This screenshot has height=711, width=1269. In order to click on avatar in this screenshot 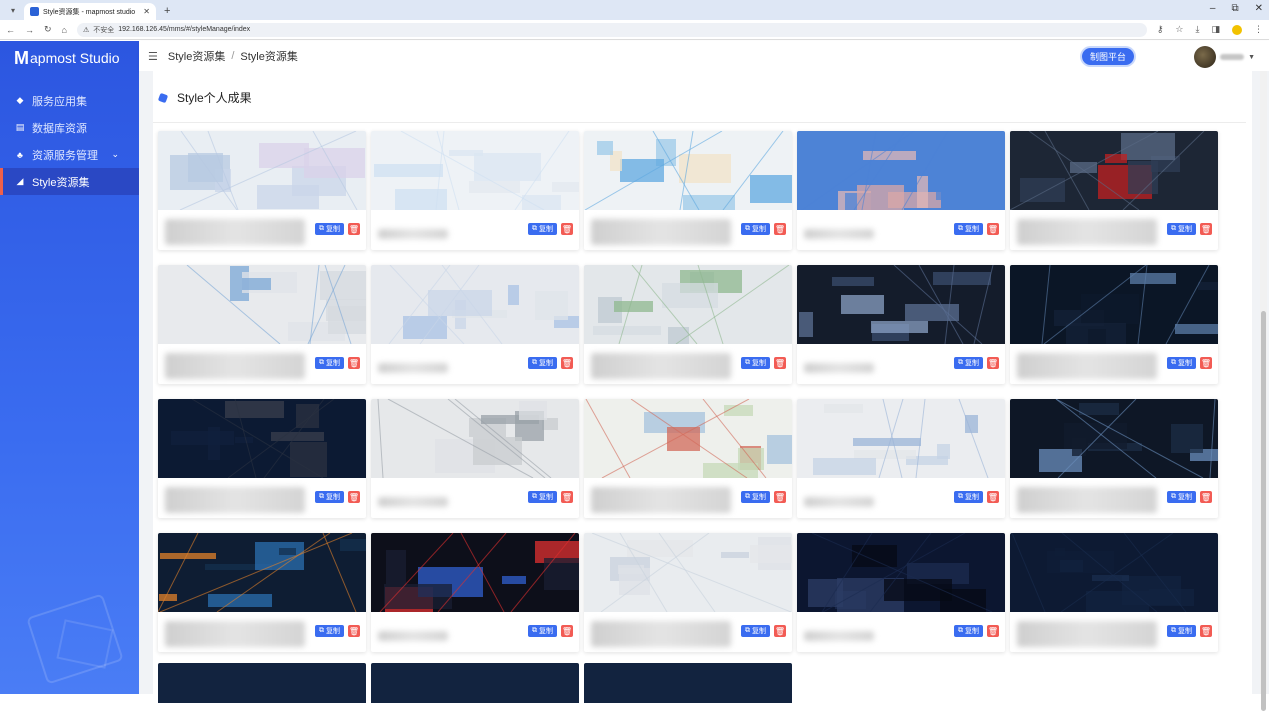, I will do `click(1205, 57)`.